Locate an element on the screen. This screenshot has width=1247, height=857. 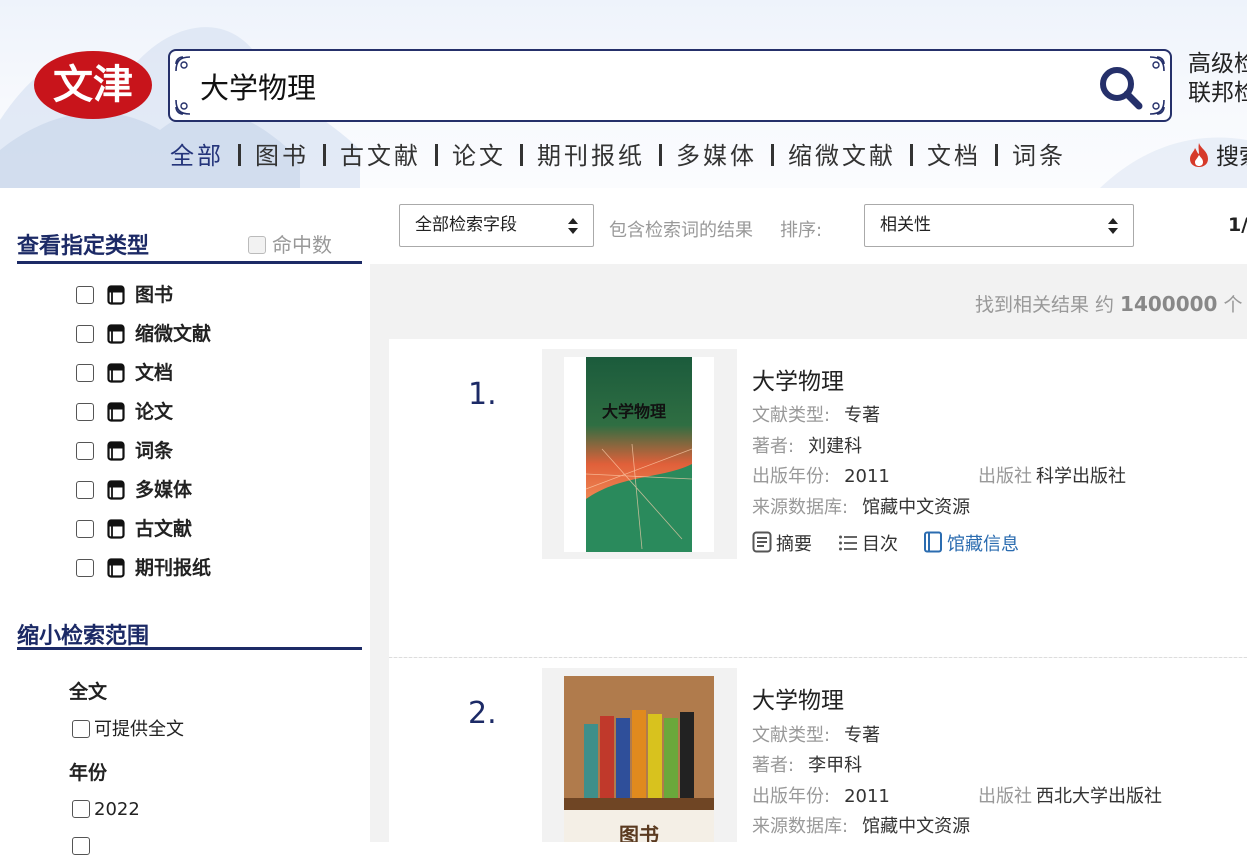
meta-value: 刘建科 is located at coordinates (835, 446).